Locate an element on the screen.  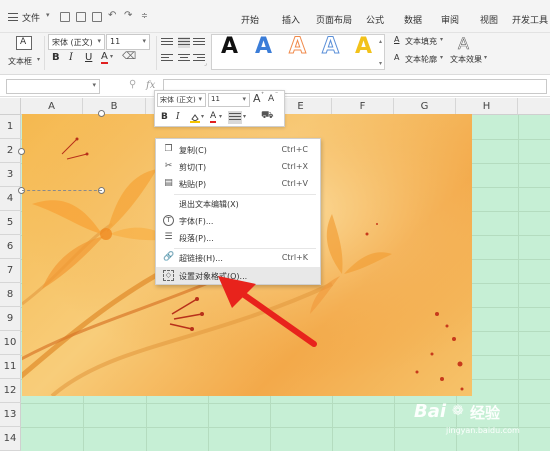
text-outline-icon: A is located at coordinates (396, 57).